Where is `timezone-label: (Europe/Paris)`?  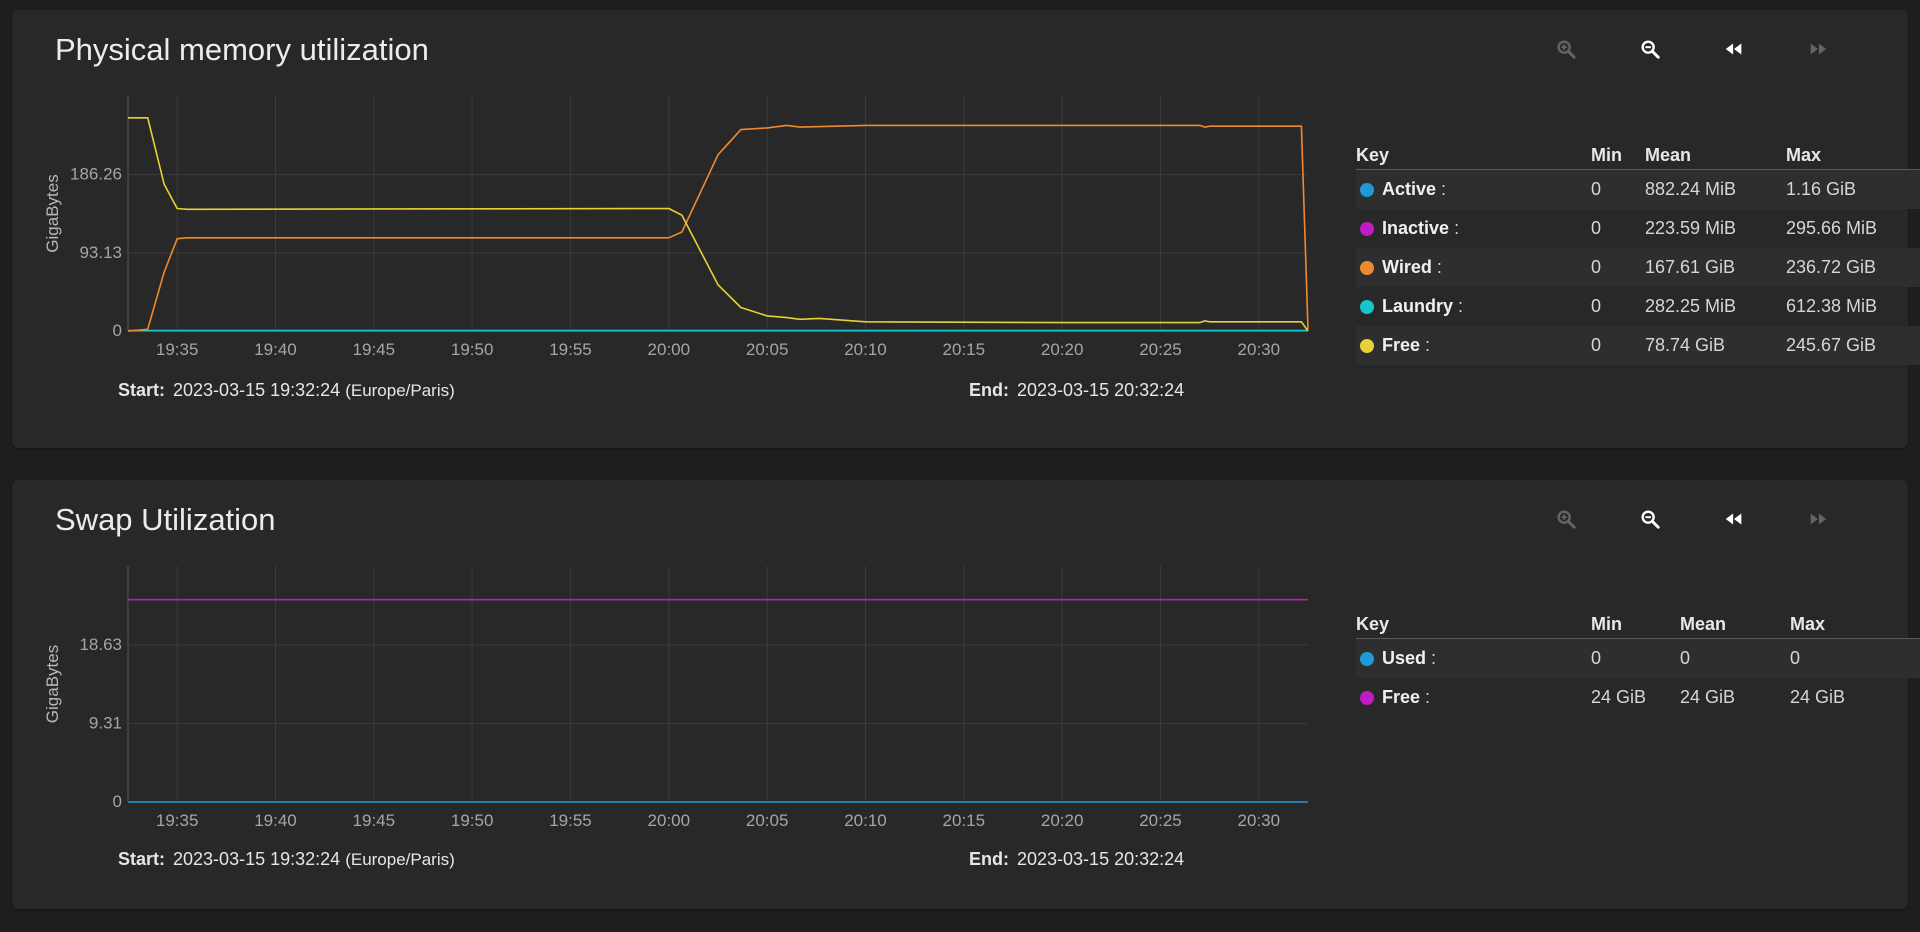
timezone-label: (Europe/Paris) is located at coordinates (400, 390).